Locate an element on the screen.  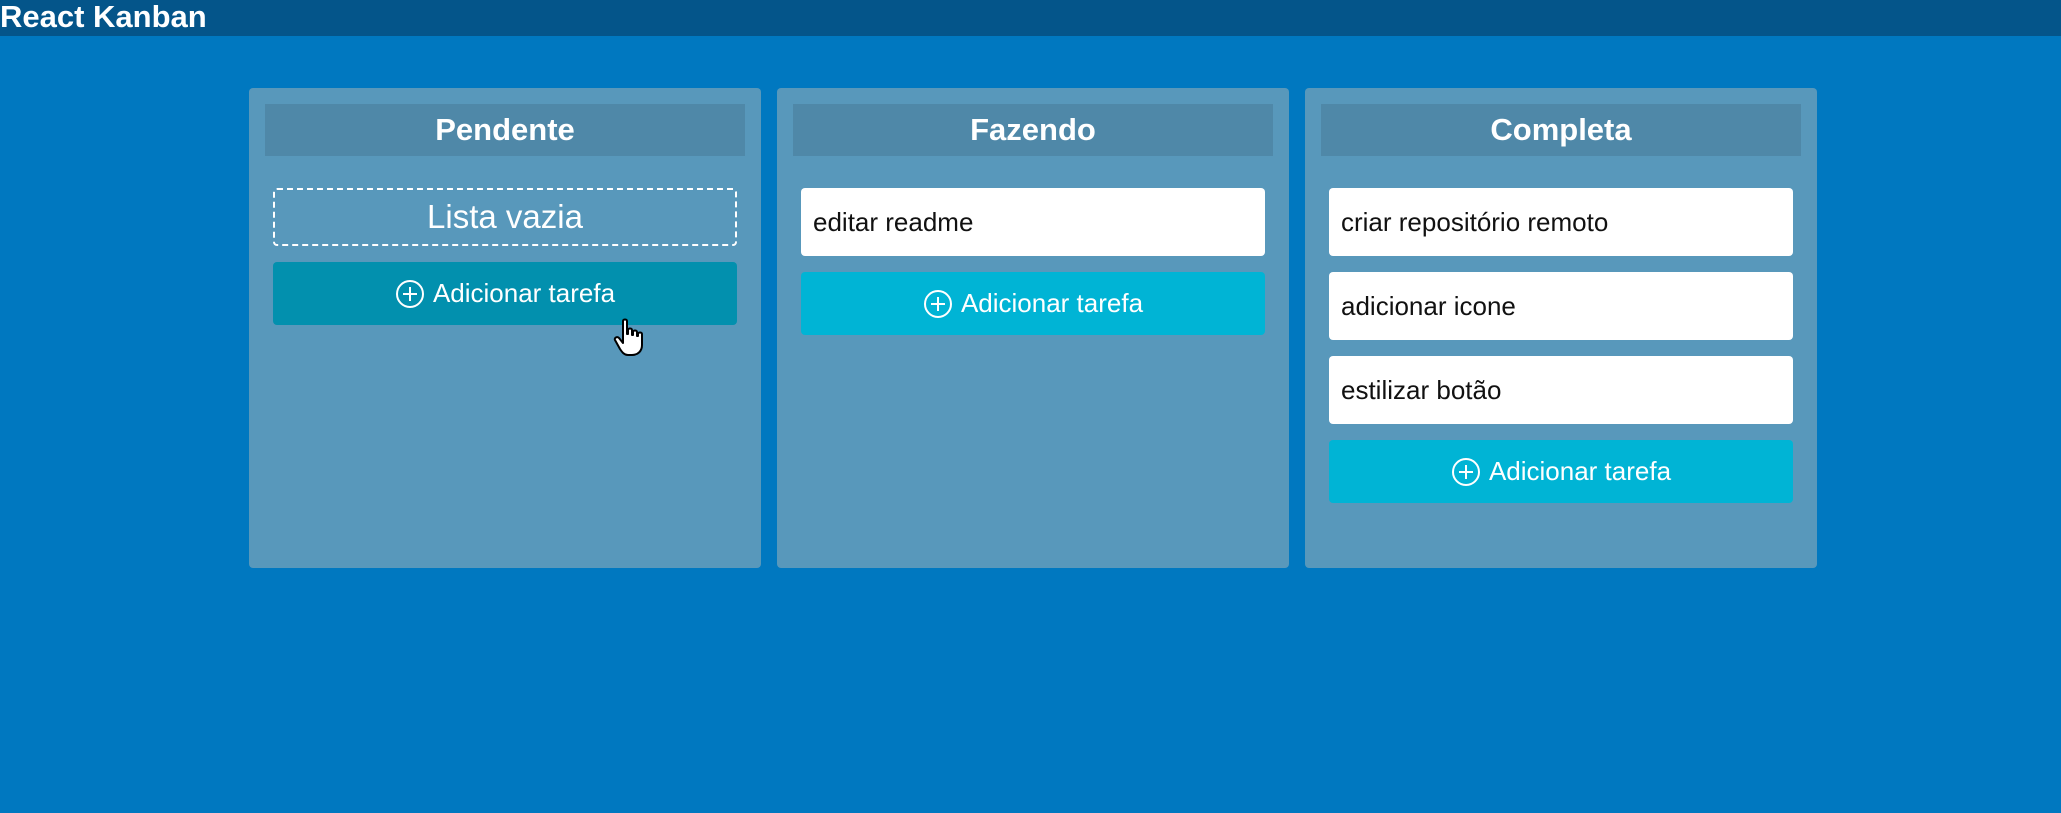
hand-pointer-cursor is located at coordinates (628, 337).